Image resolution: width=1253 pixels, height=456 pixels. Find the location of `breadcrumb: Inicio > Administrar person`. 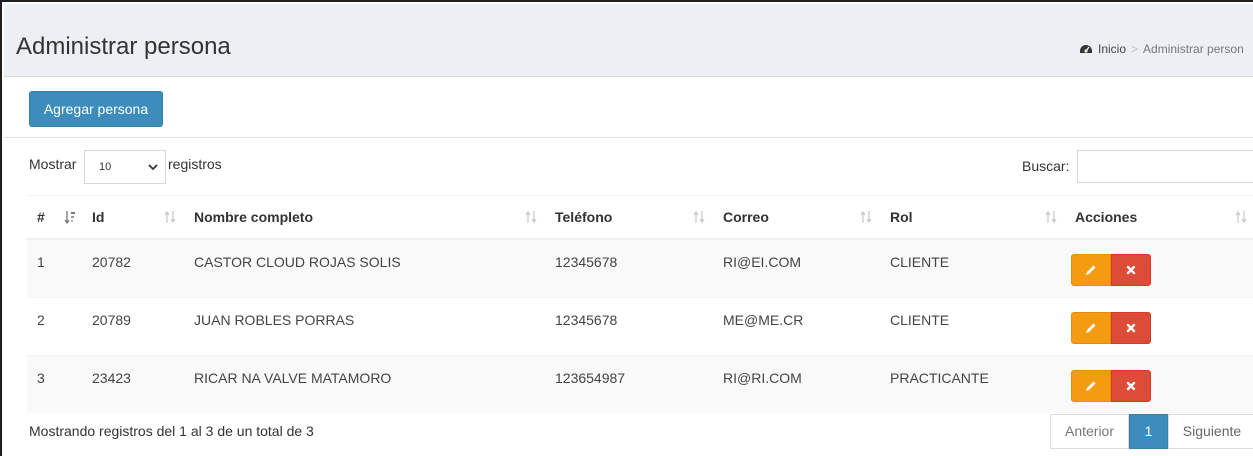

breadcrumb: Inicio > Administrar person is located at coordinates (1161, 49).